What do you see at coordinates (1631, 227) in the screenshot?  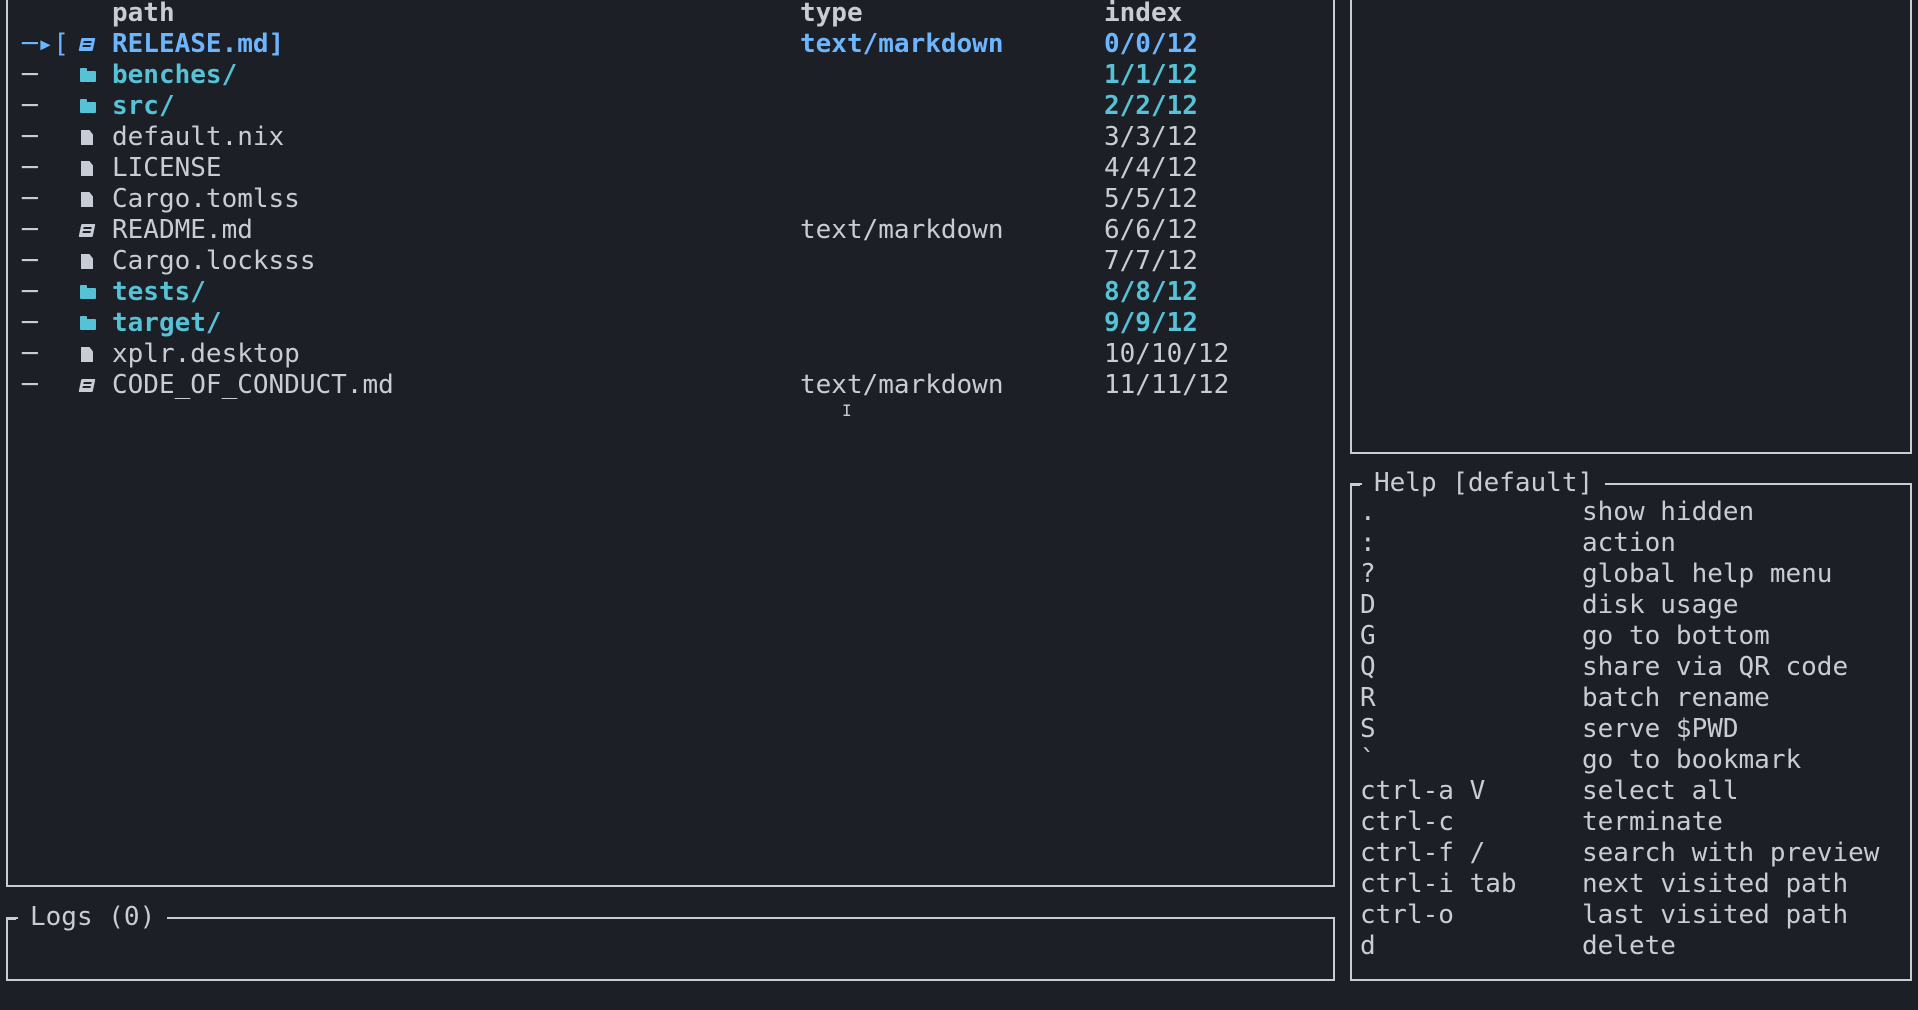 I see `preview-pane` at bounding box center [1631, 227].